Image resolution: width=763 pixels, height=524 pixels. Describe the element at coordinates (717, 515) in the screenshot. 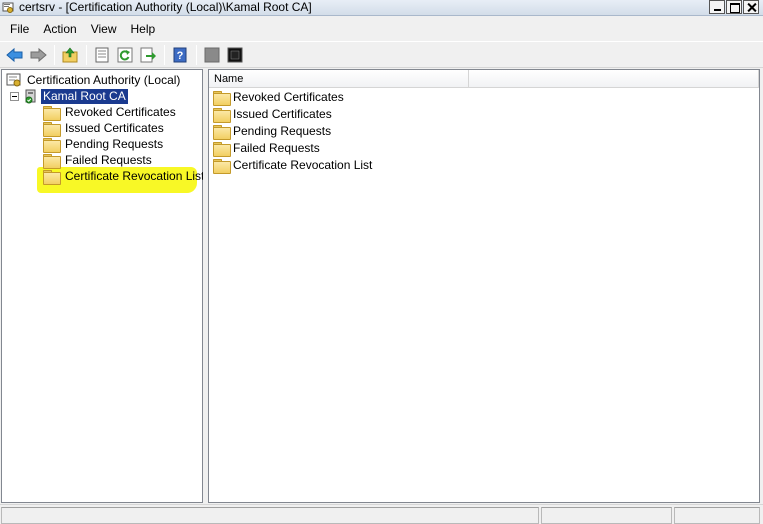

I see `status-pane-tertiary` at that location.